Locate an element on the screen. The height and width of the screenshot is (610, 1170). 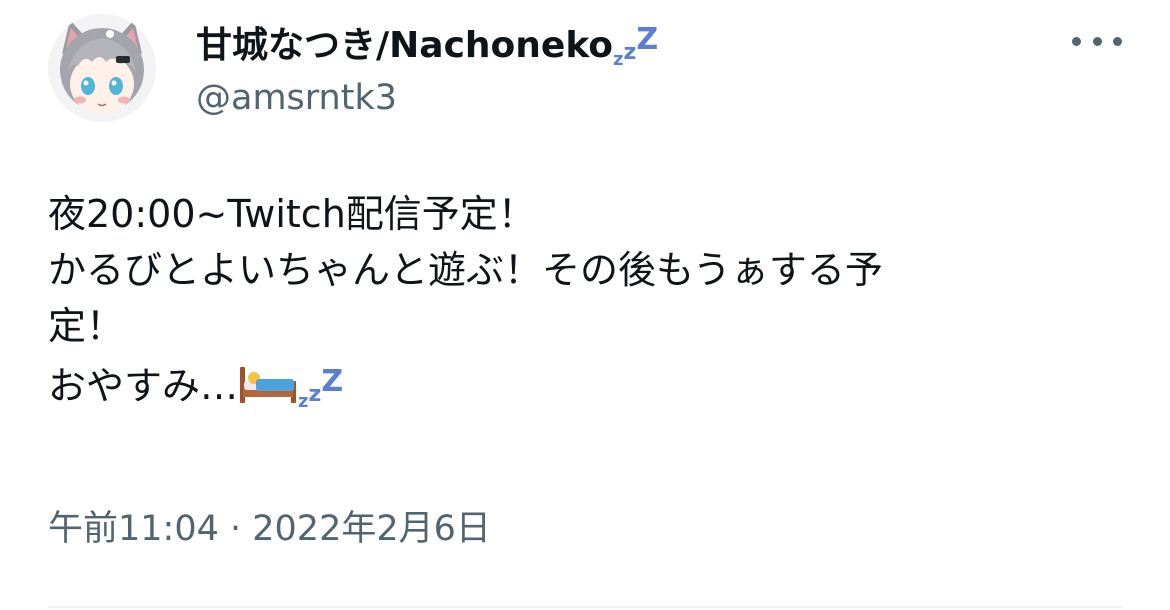
tweet-line: 定！ is located at coordinates (86, 326).